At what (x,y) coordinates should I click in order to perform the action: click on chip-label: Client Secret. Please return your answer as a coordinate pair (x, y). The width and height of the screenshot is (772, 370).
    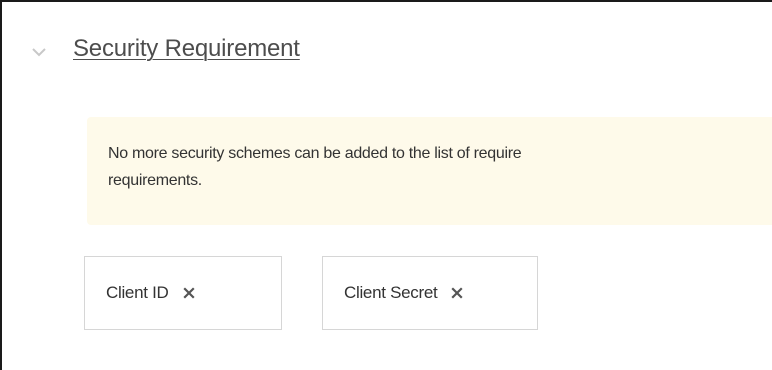
    Looking at the image, I should click on (391, 292).